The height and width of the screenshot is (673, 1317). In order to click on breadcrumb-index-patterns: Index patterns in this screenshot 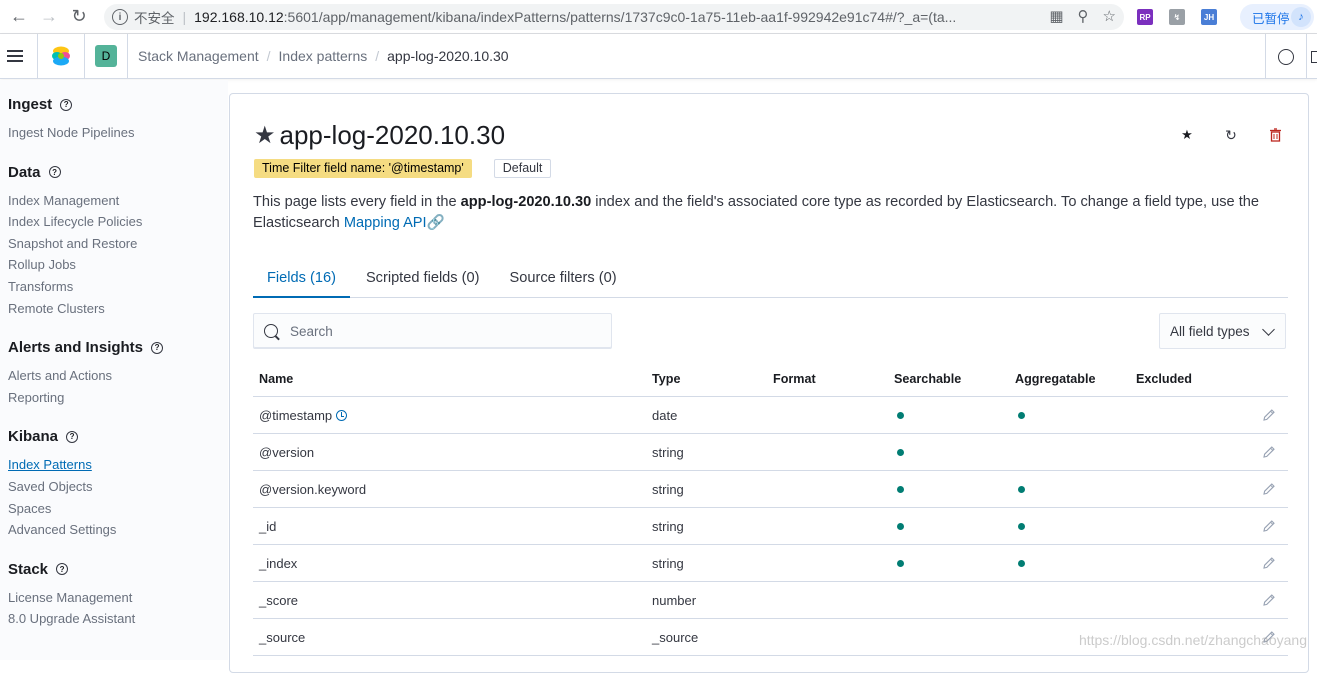, I will do `click(323, 56)`.